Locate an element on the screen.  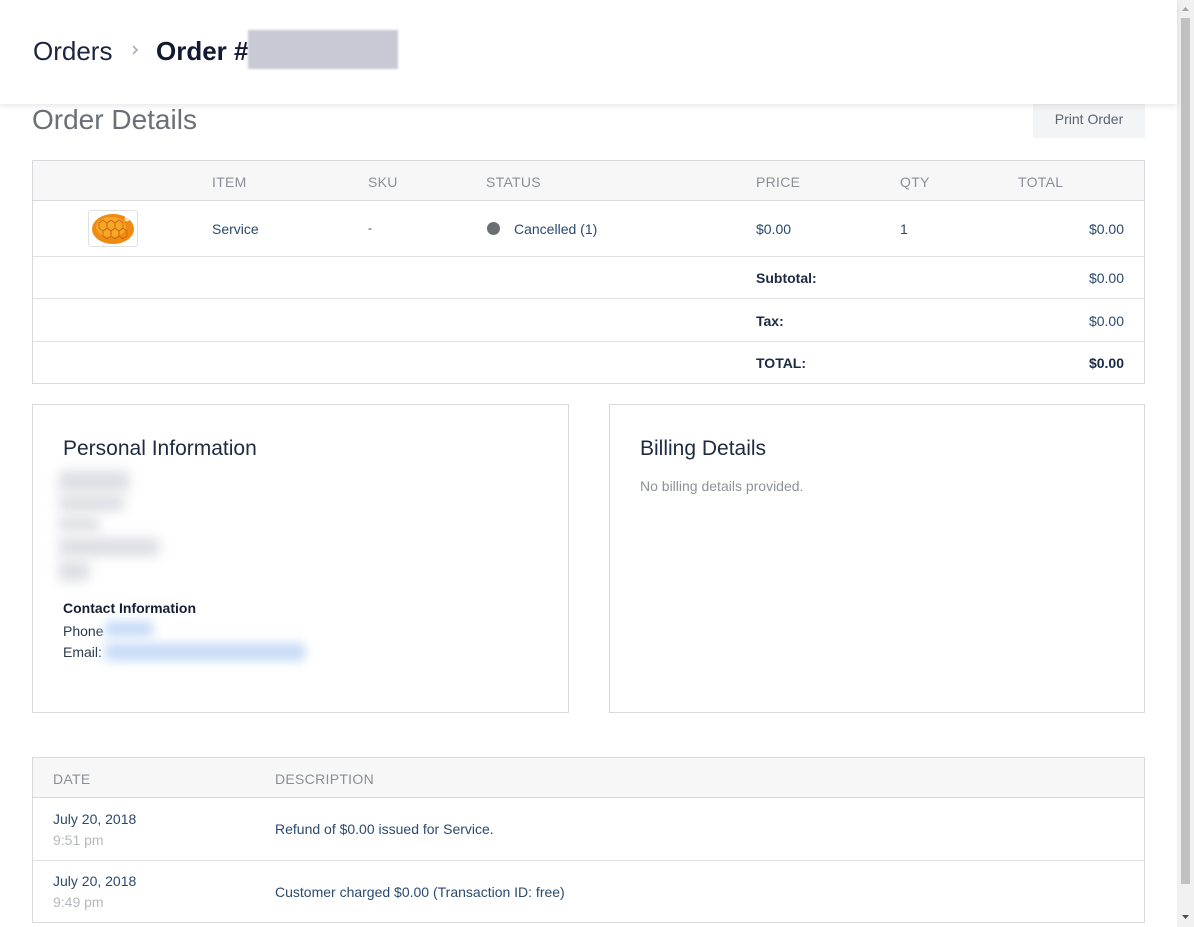
billing-details-title: Billing Details is located at coordinates (703, 448).